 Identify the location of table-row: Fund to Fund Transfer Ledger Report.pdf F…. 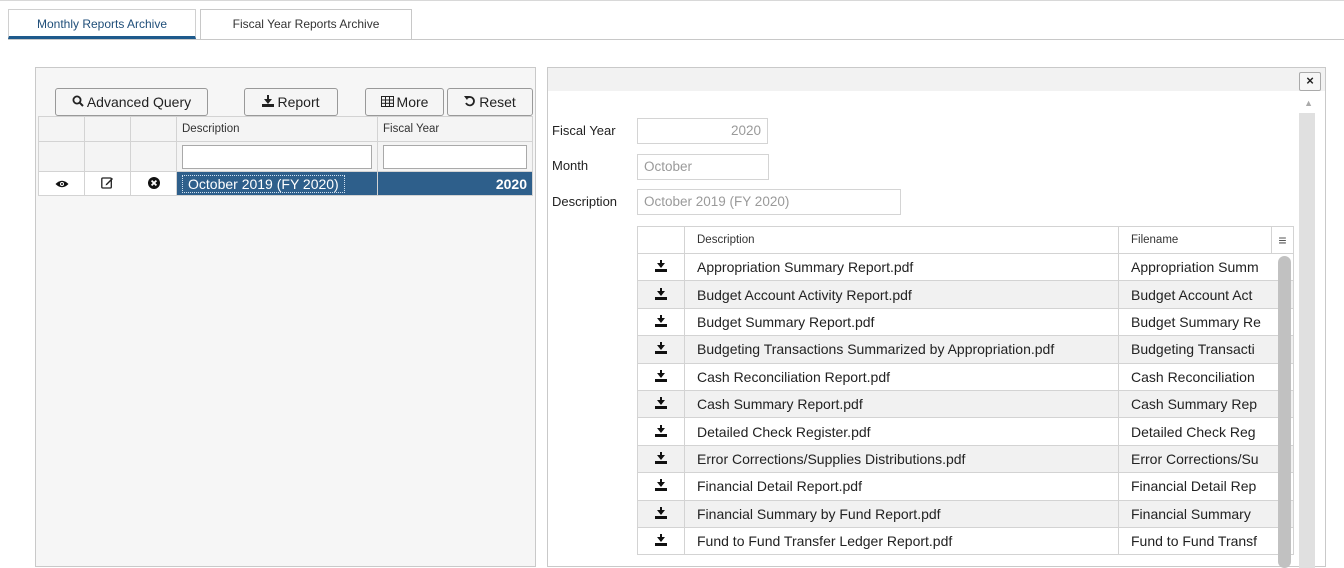
(965, 541).